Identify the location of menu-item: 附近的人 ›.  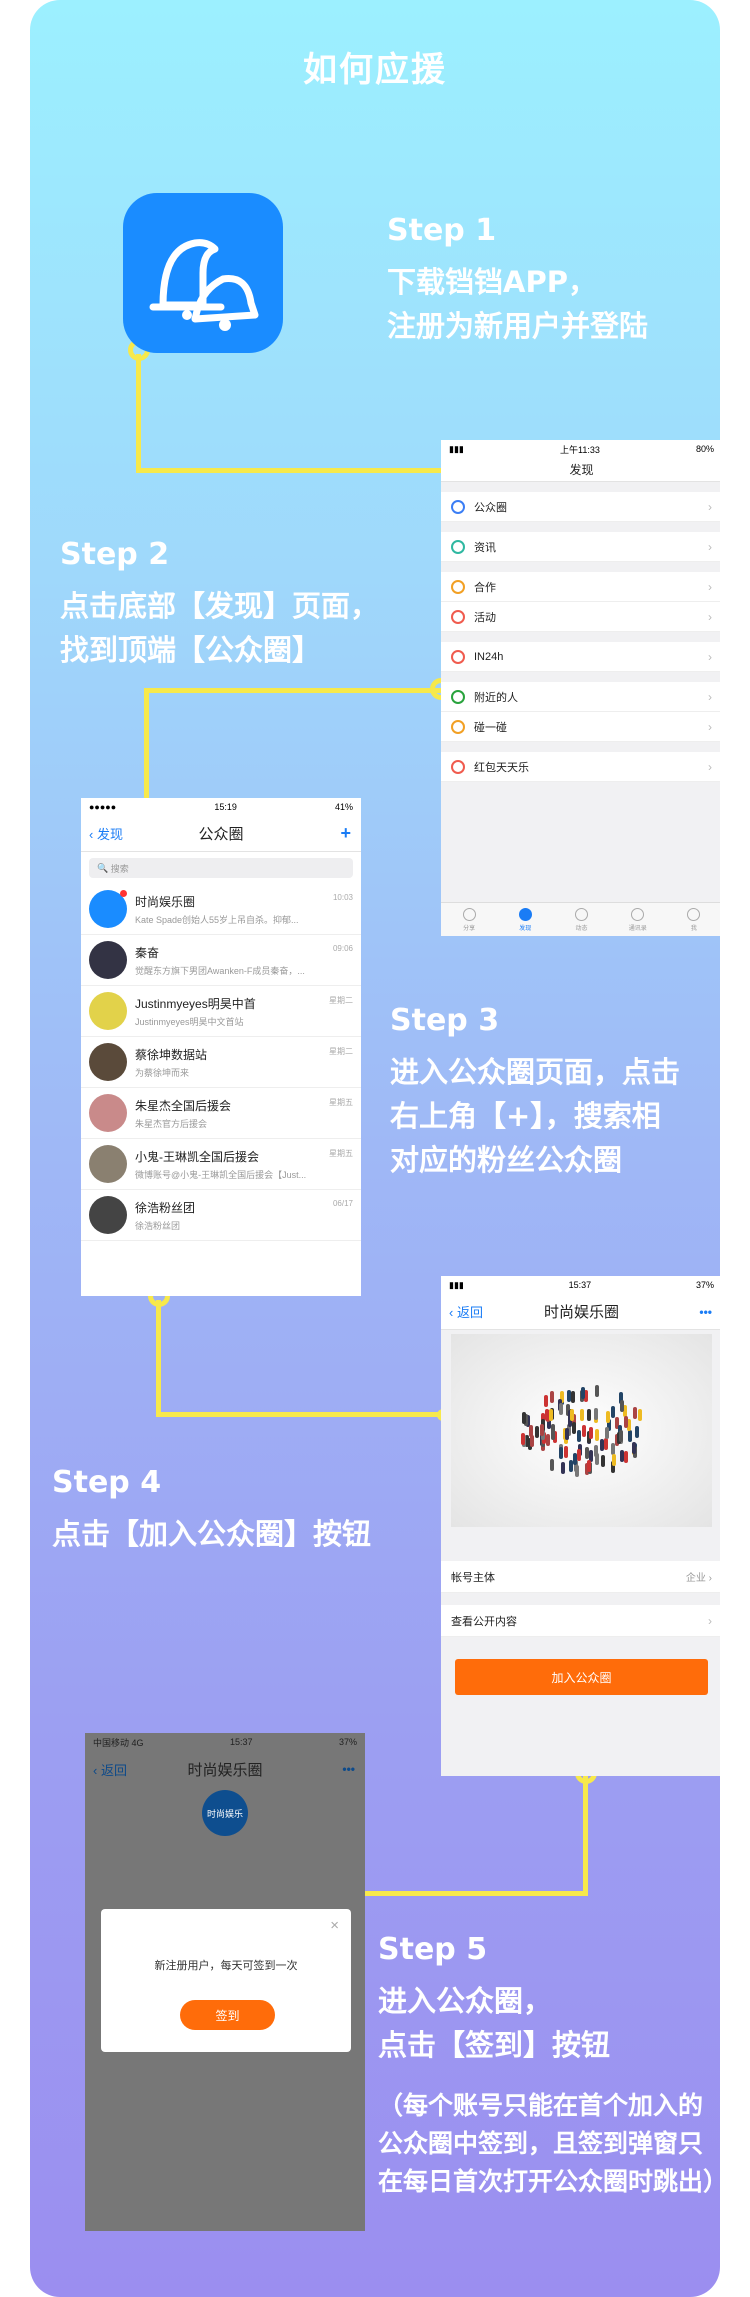
(580, 697).